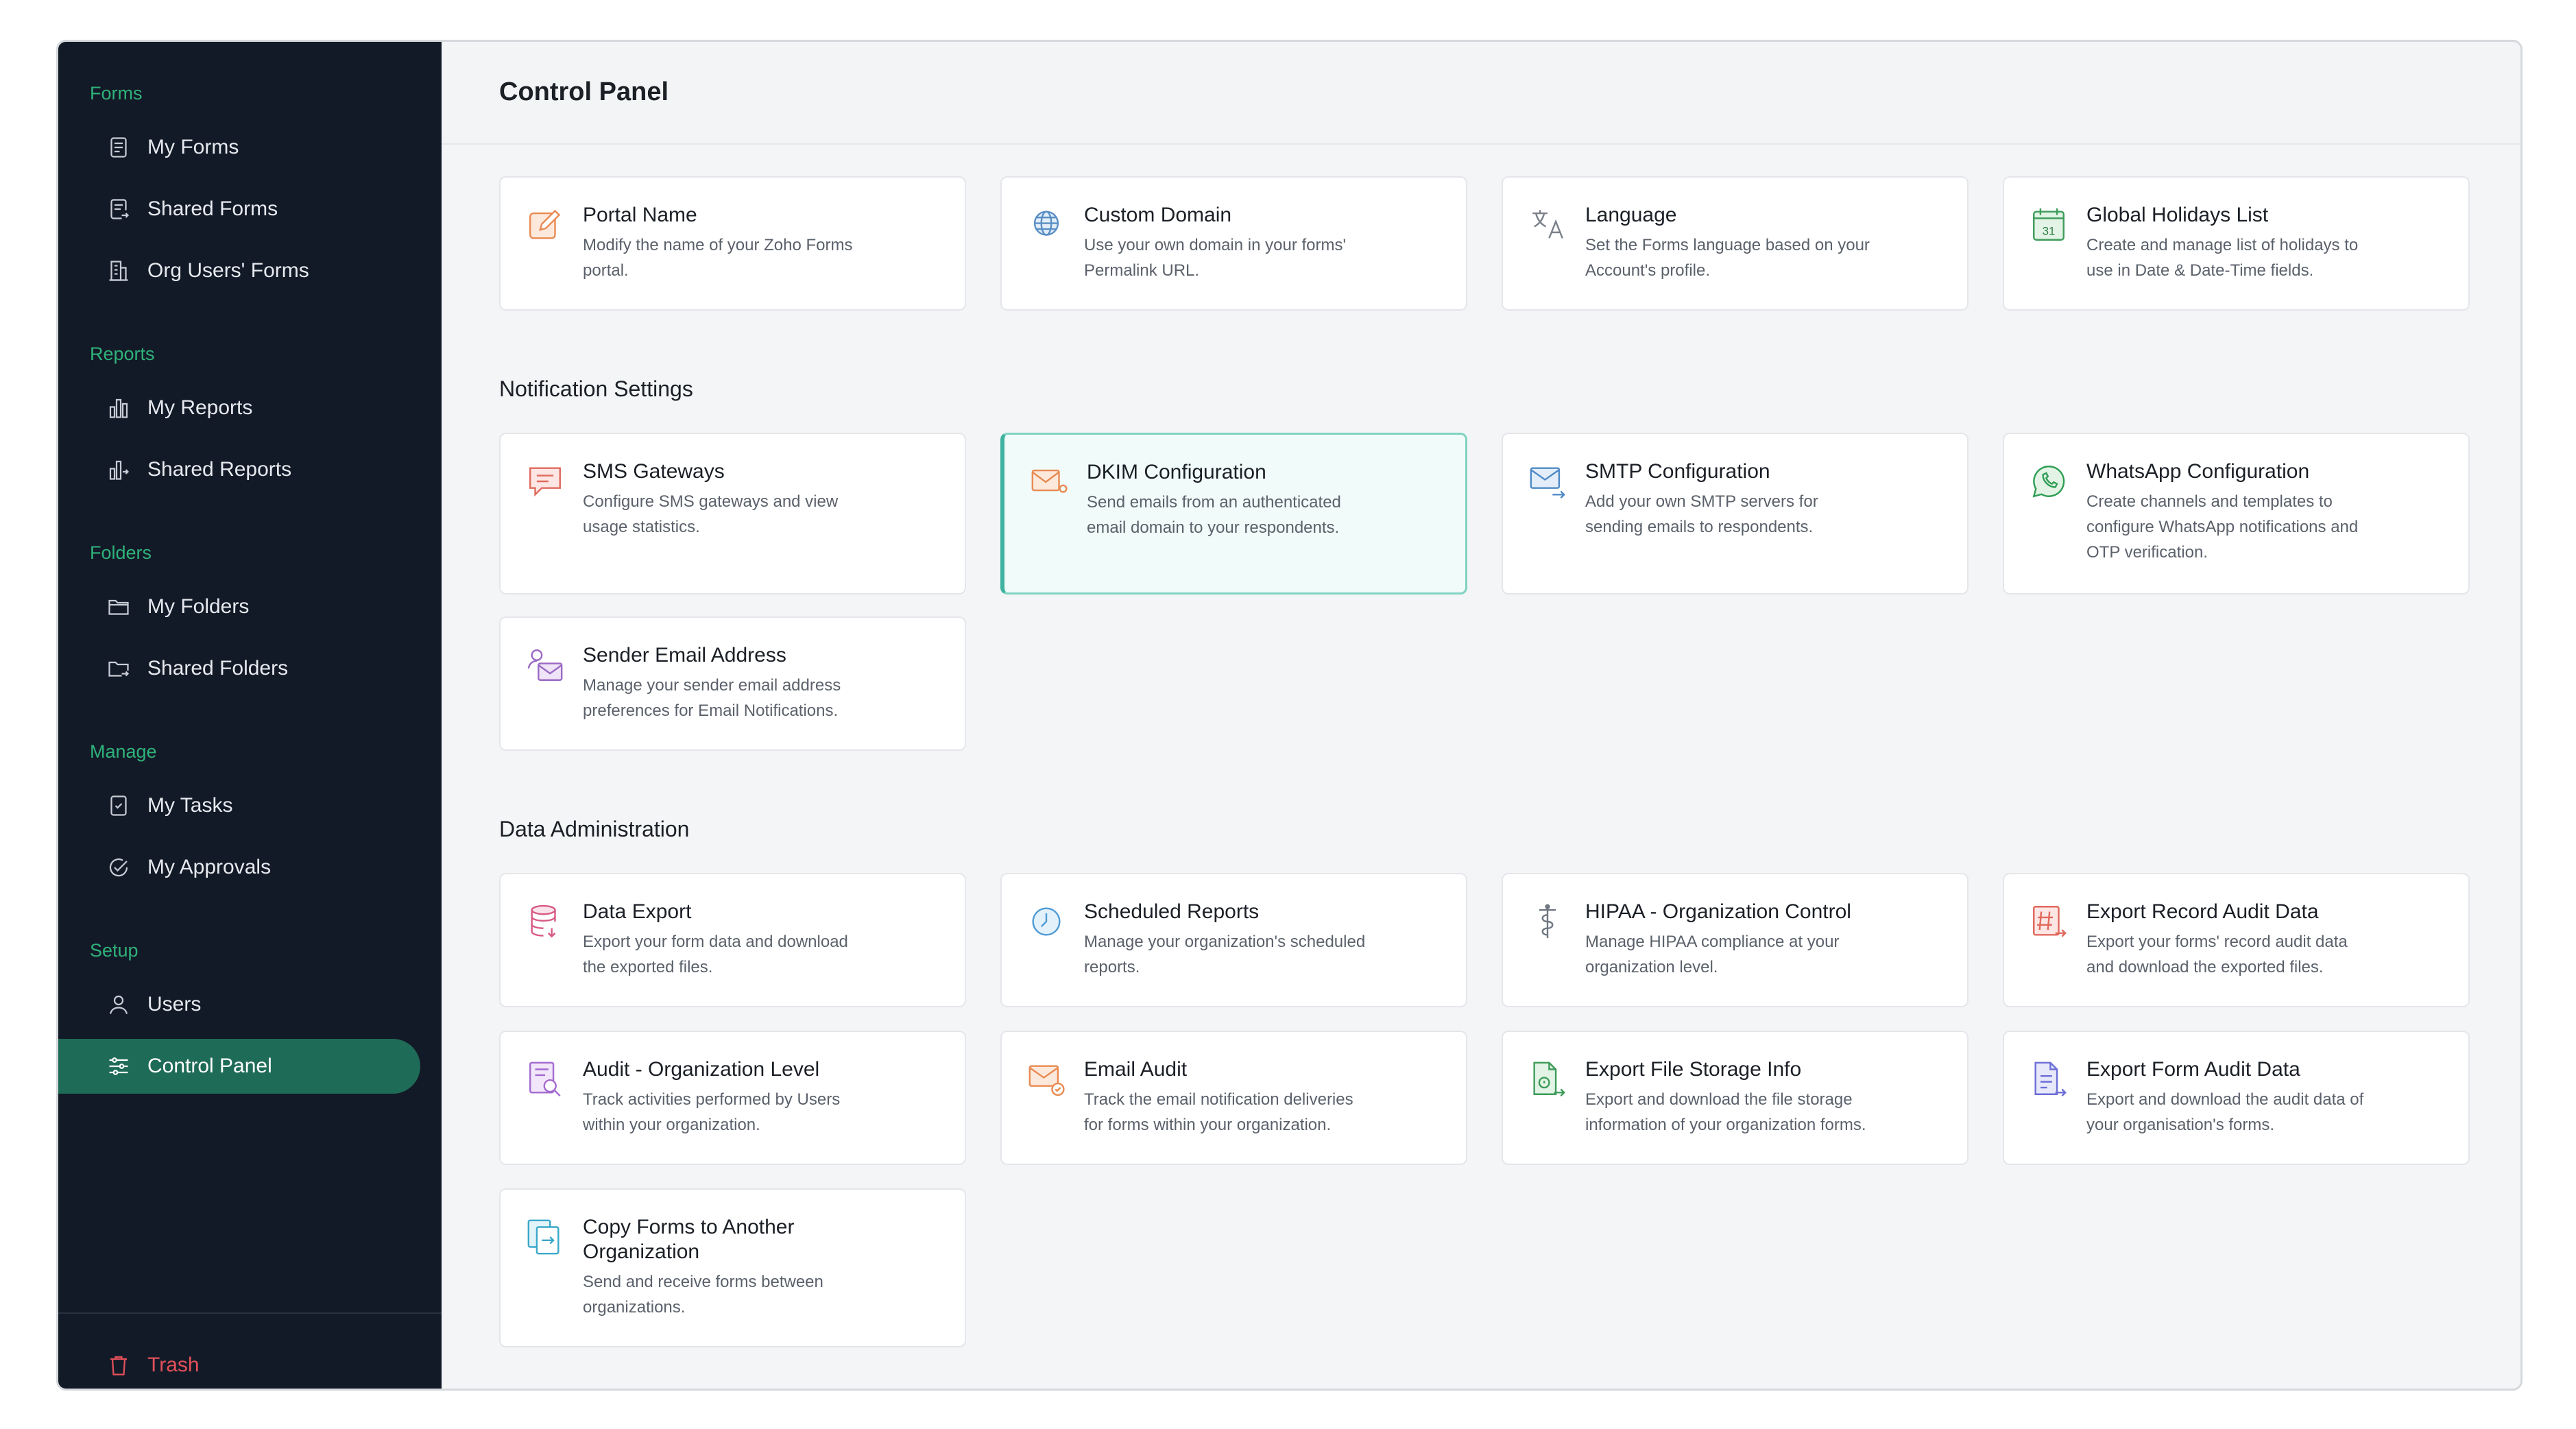 This screenshot has height=1429, width=2576. I want to click on audit-search-icon, so click(545, 1079).